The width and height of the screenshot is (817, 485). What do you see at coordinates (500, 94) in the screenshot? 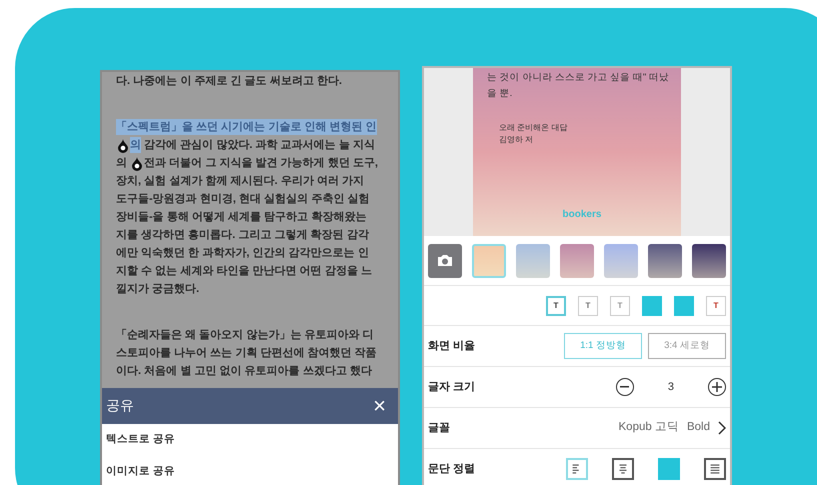
I see `quote-text: 을 뿐.` at bounding box center [500, 94].